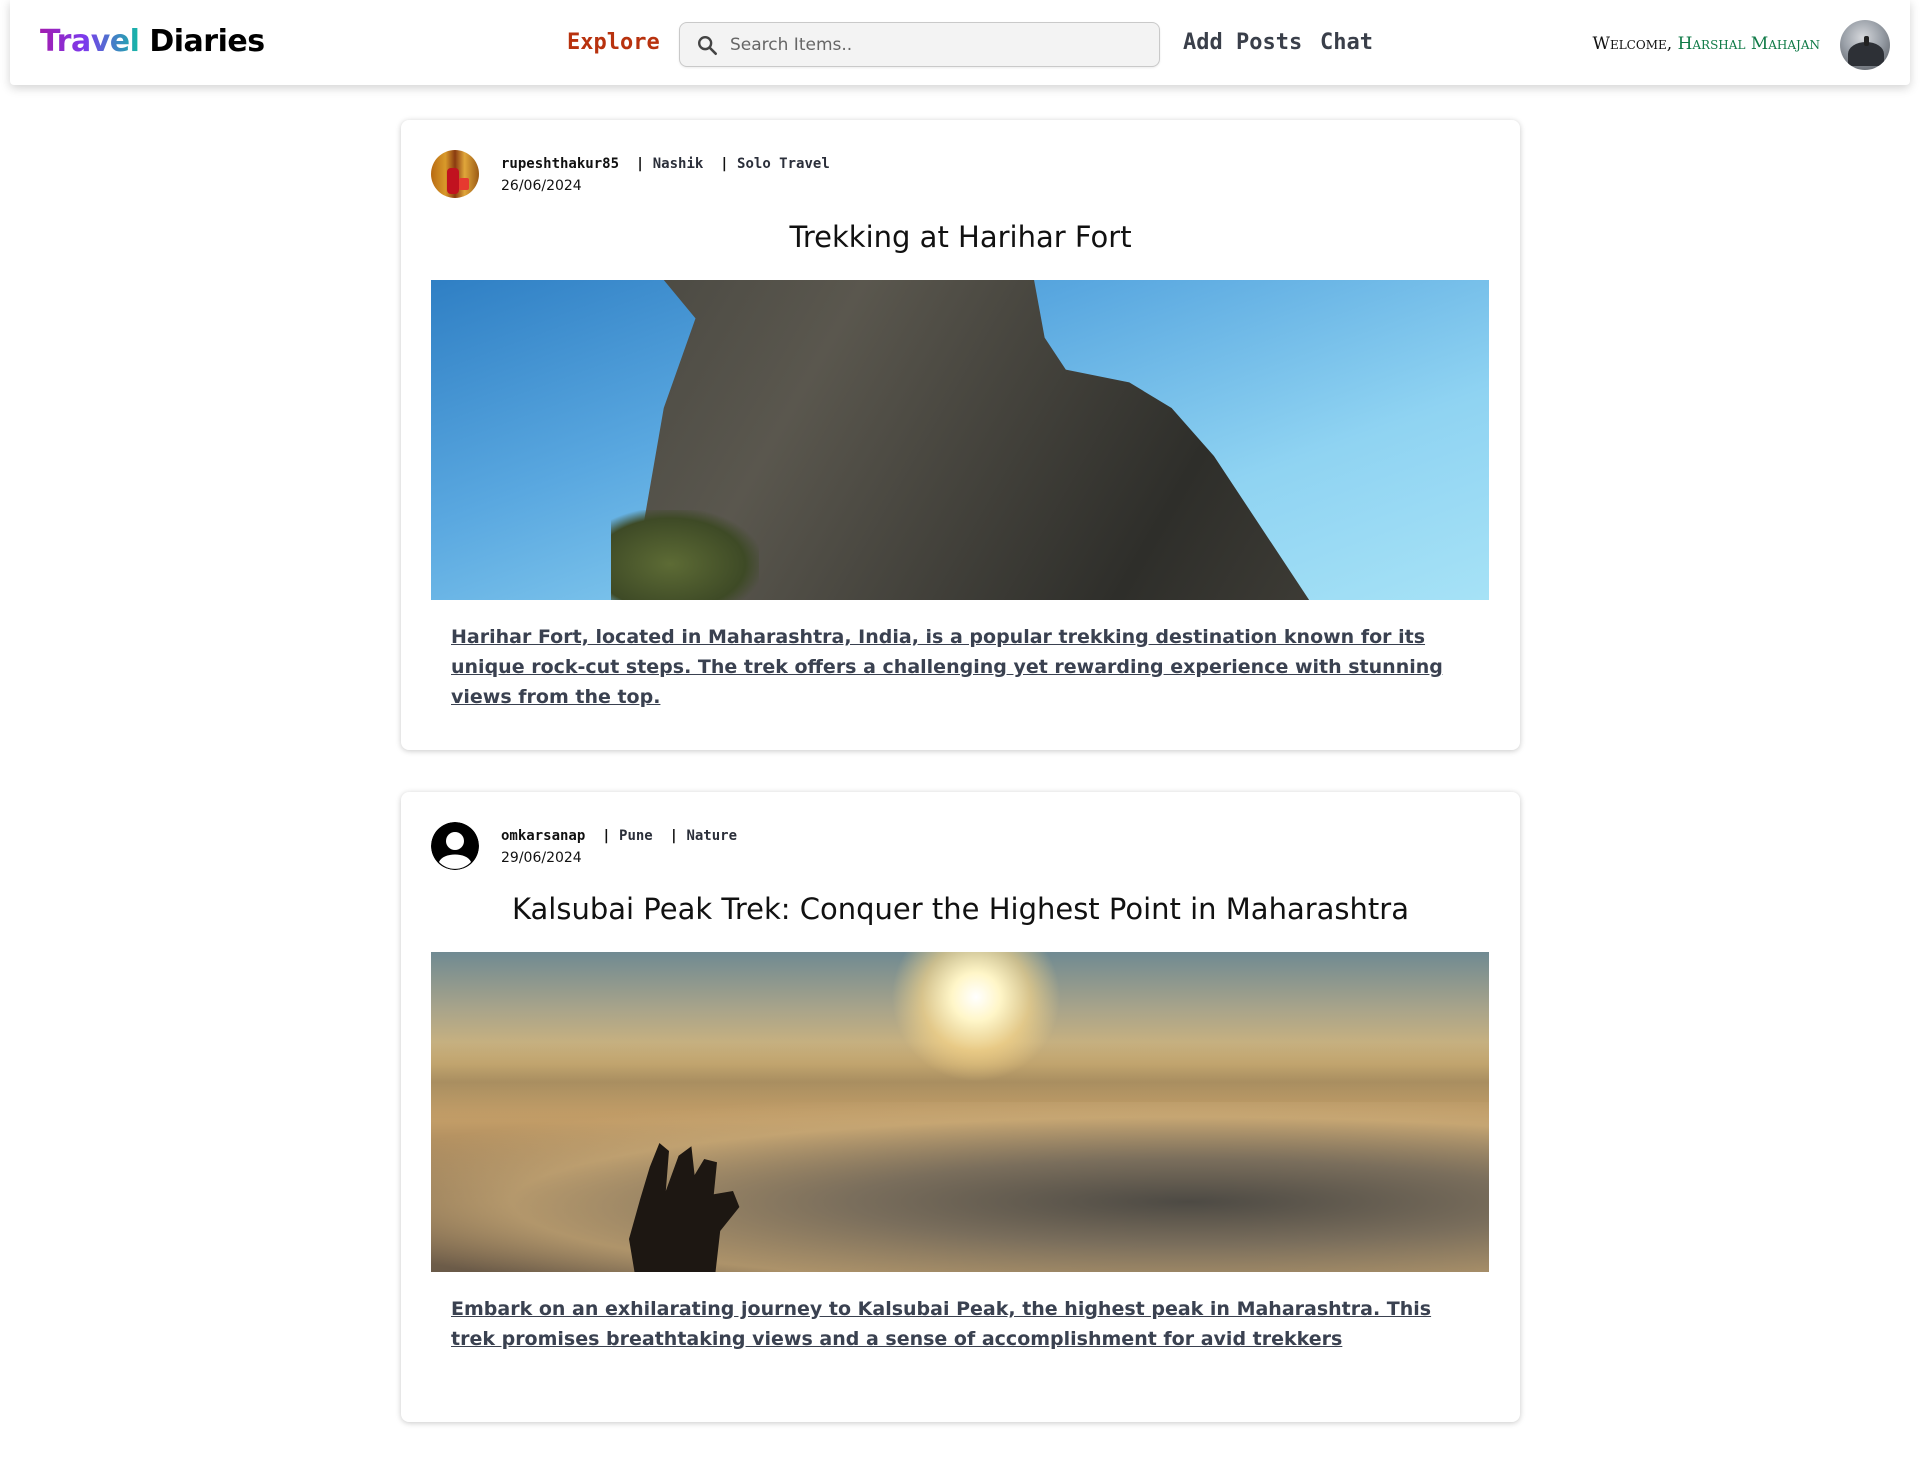 Image resolution: width=1920 pixels, height=1463 pixels. I want to click on nav-explore-link: Explore, so click(613, 42).